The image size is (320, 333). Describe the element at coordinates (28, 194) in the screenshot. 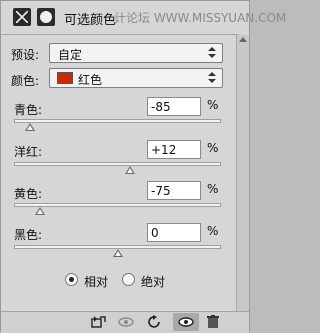

I see `yellow-label: 黄色:` at that location.